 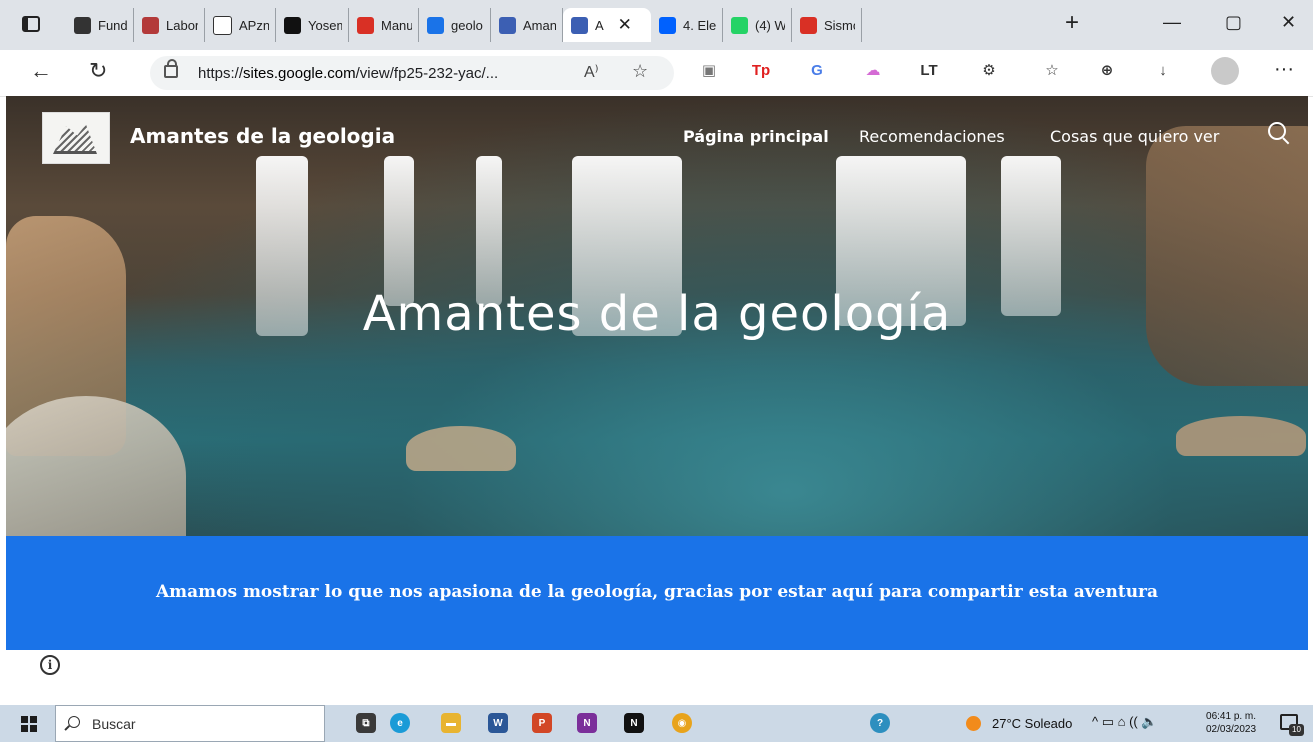 I want to click on taskbar-search: Buscar, so click(x=190, y=723).